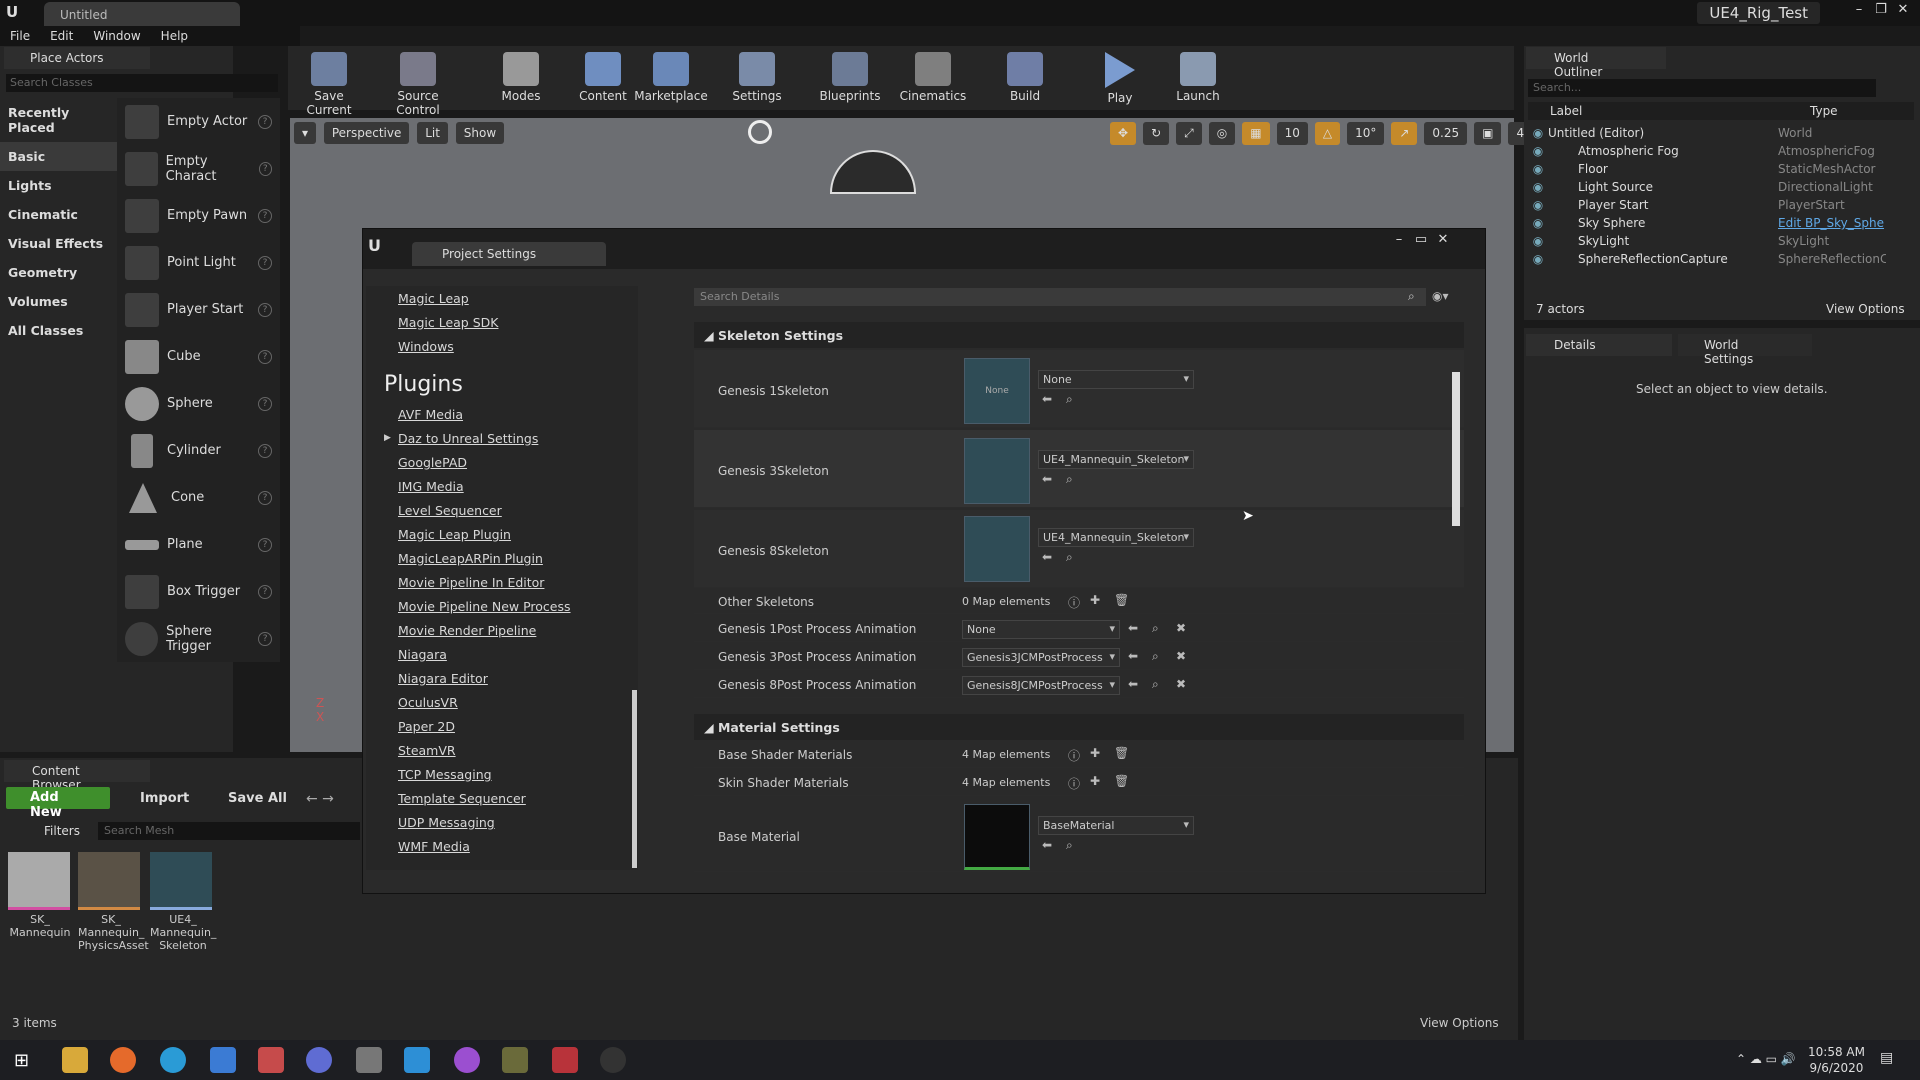 The image size is (1920, 1080). Describe the element at coordinates (1446, 133) in the screenshot. I see `scale-value: 0.25` at that location.